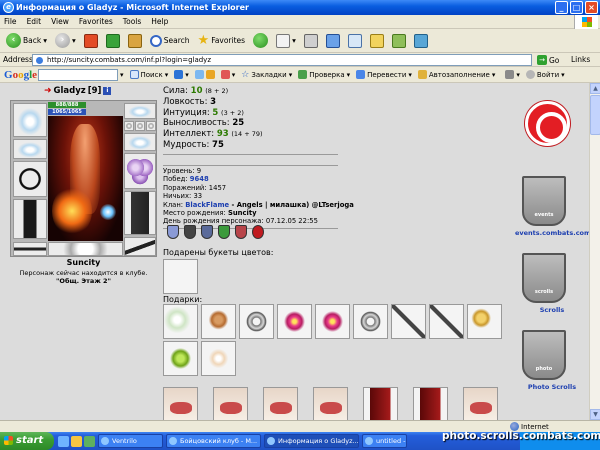  I want to click on history-button, so click(260, 41).